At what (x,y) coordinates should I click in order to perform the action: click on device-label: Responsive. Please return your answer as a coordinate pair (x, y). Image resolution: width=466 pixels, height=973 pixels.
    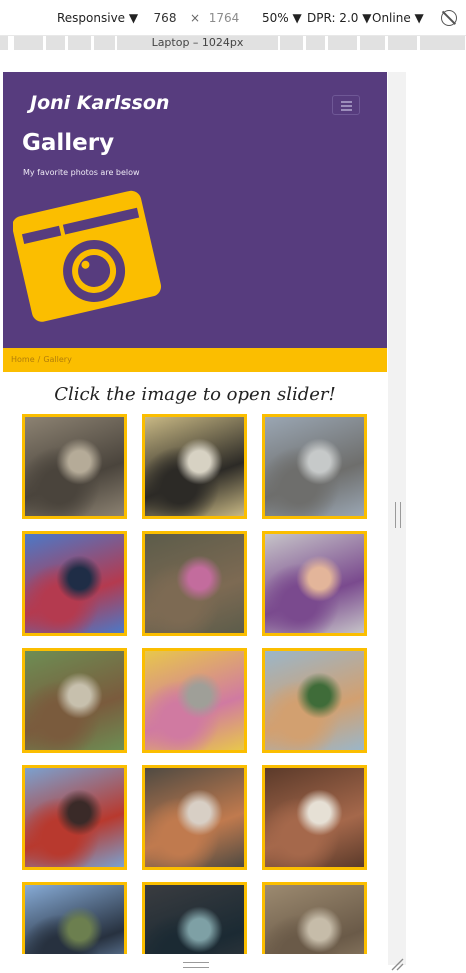
    Looking at the image, I should click on (91, 18).